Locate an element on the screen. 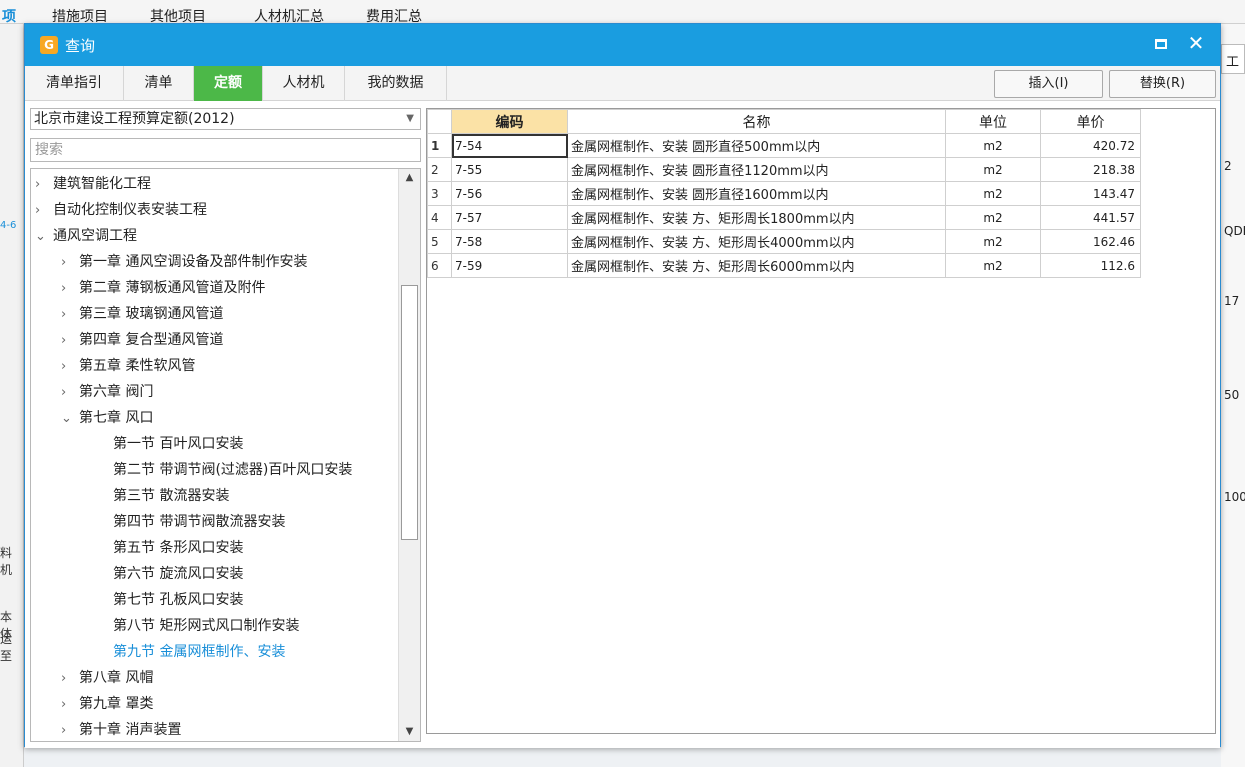  tree-item: 第五节 条形风口安装 is located at coordinates (178, 548).